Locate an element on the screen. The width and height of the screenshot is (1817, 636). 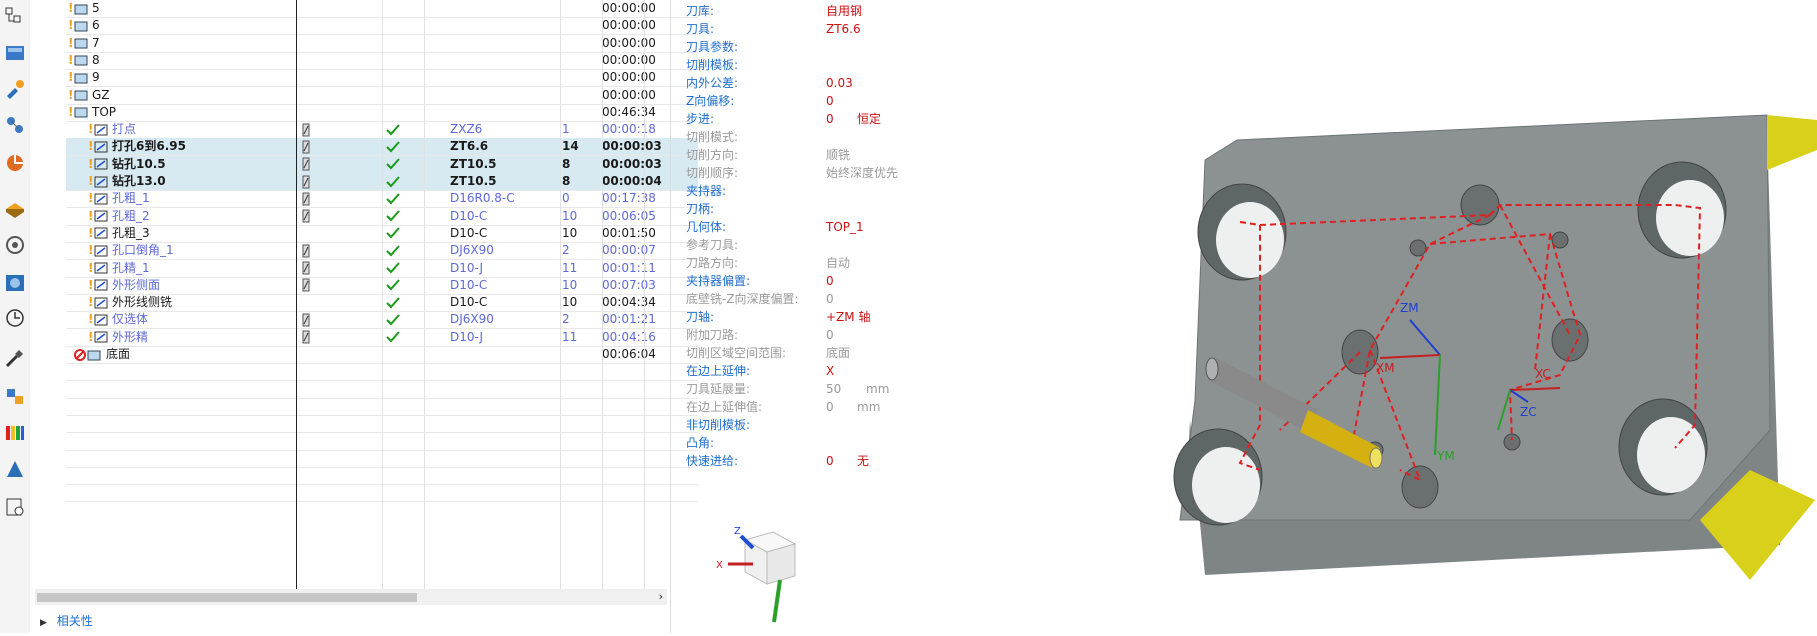
scrollbar-thumb is located at coordinates (227, 597).